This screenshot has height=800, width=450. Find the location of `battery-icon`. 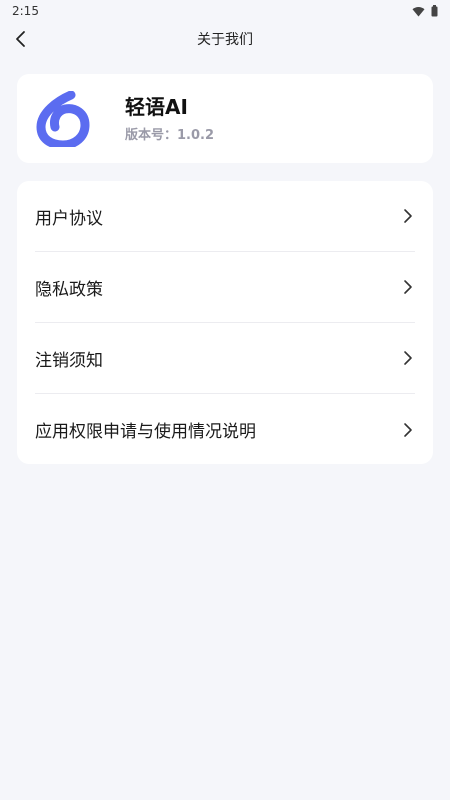

battery-icon is located at coordinates (434, 11).